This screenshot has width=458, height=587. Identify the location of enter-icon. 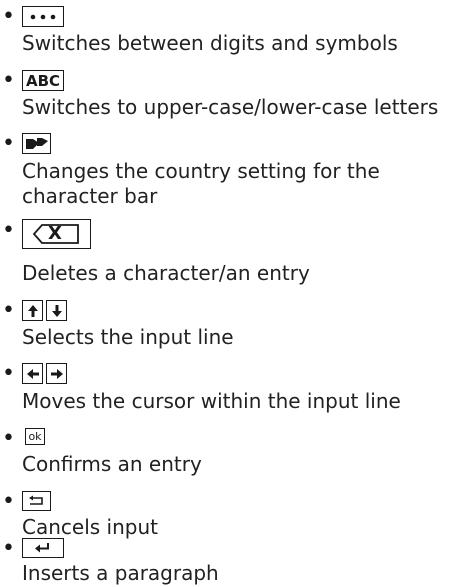
(42, 548).